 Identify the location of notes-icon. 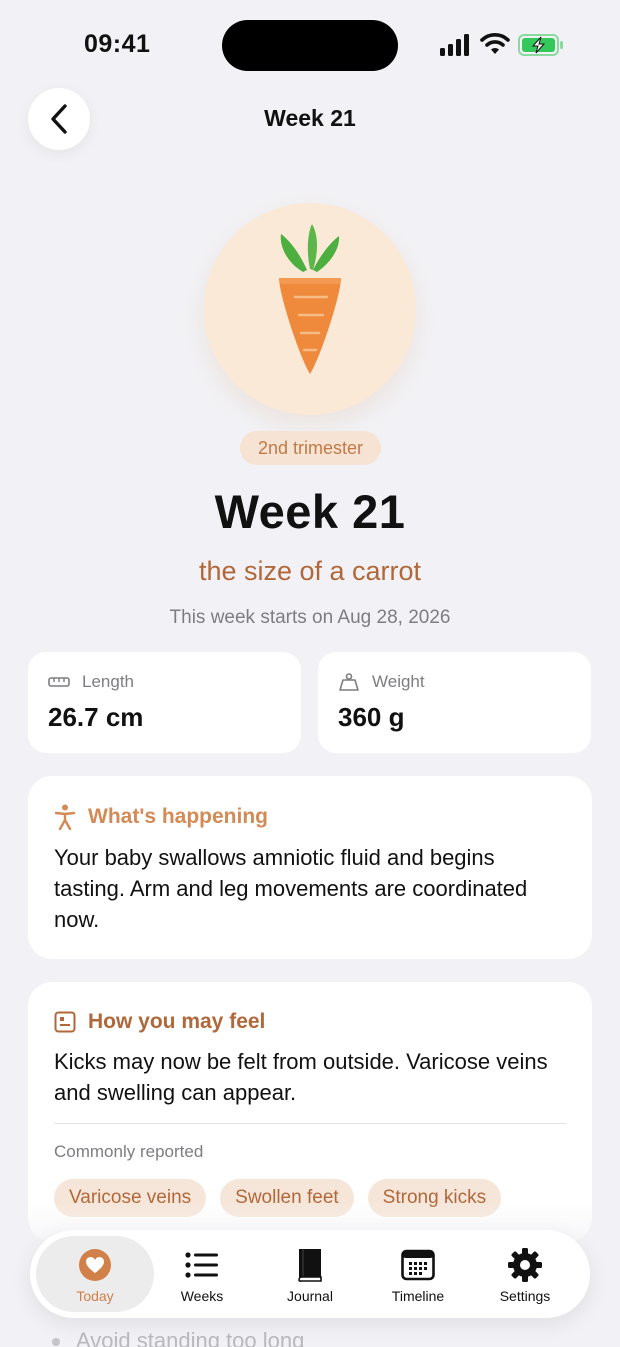
(65, 1022).